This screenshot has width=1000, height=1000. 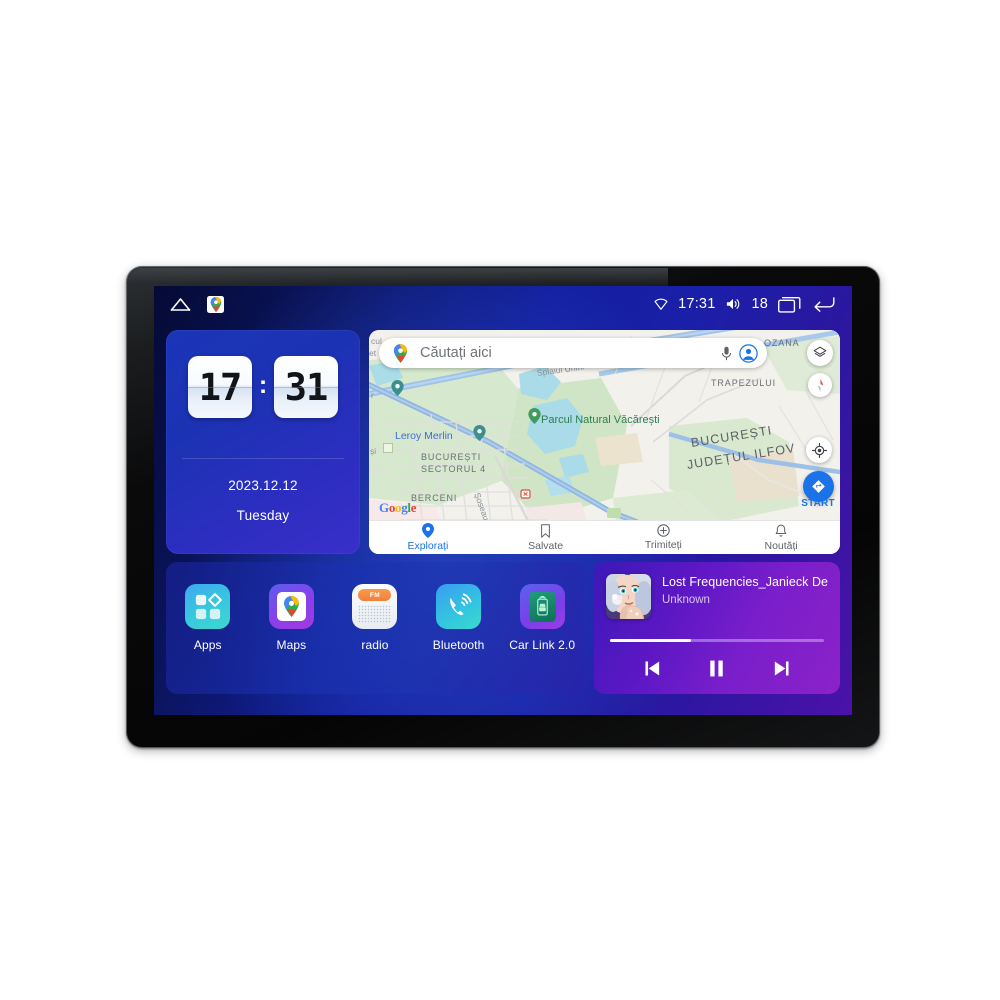 I want to click on dock-item-radio: FM radio, so click(x=375, y=618).